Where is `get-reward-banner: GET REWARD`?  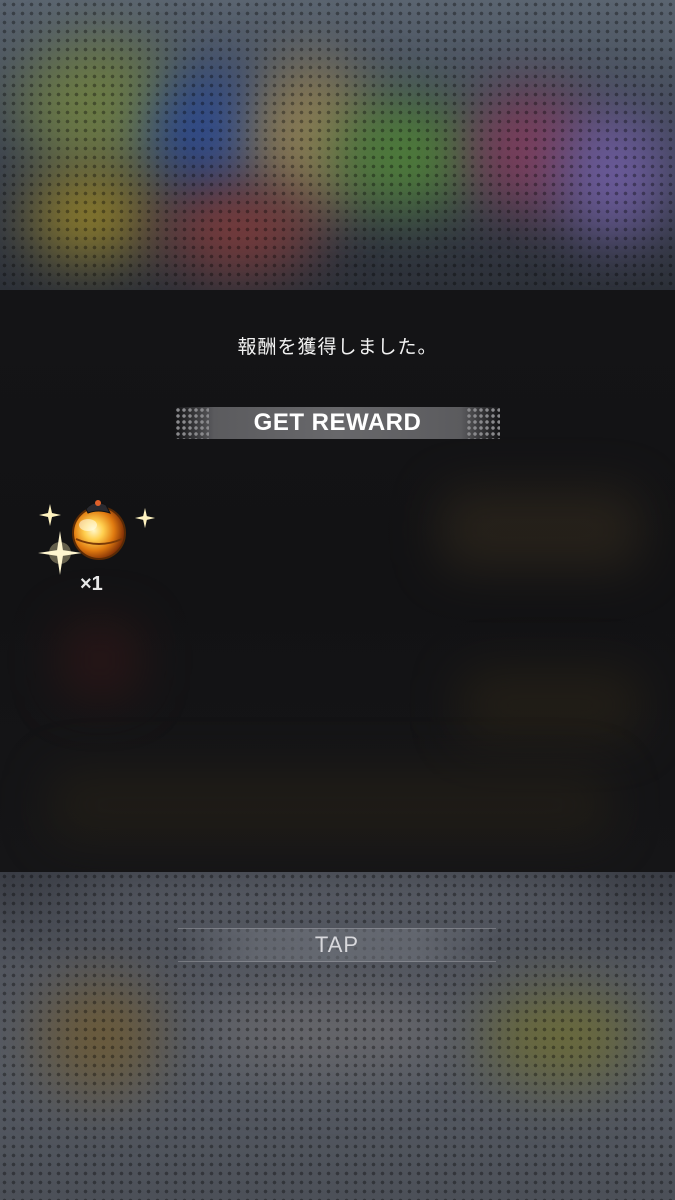
get-reward-banner: GET REWARD is located at coordinates (337, 423).